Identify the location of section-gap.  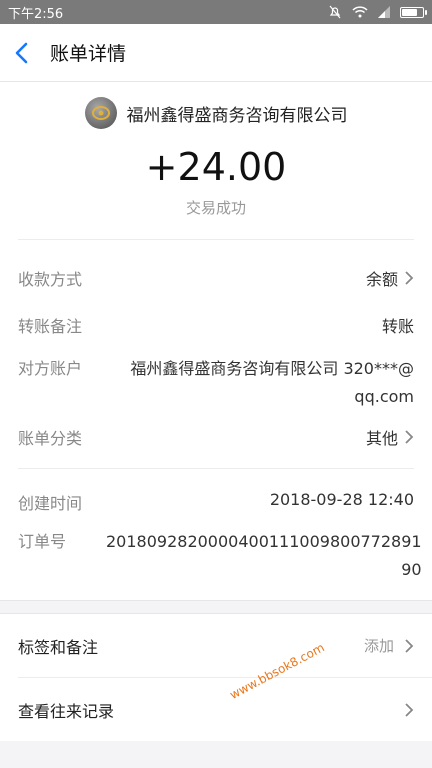
(216, 607).